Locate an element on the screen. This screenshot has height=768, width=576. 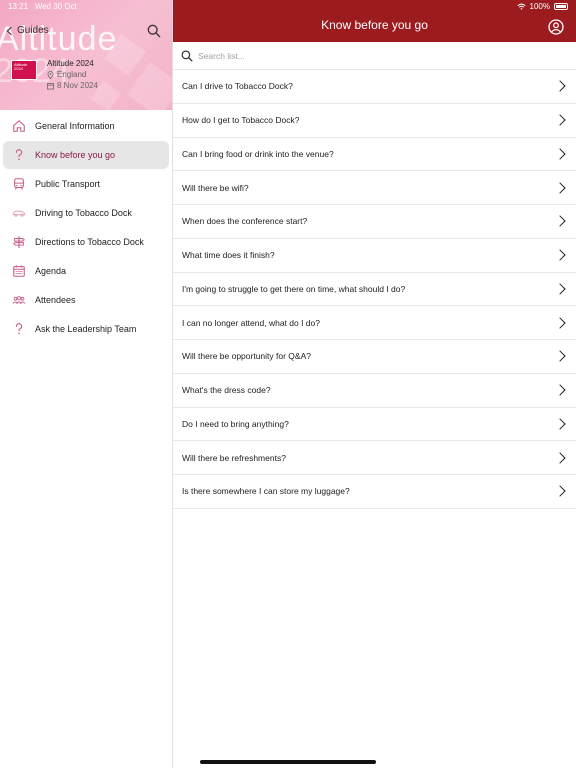
list-item: When does the conference start? is located at coordinates (374, 222).